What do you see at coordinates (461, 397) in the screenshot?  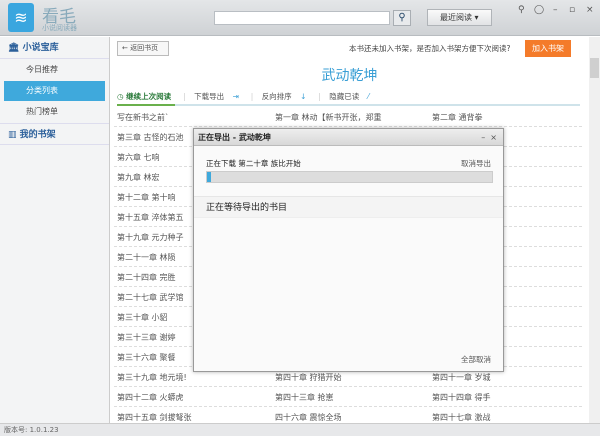 I see `chapter-link: 第四十四章 得手` at bounding box center [461, 397].